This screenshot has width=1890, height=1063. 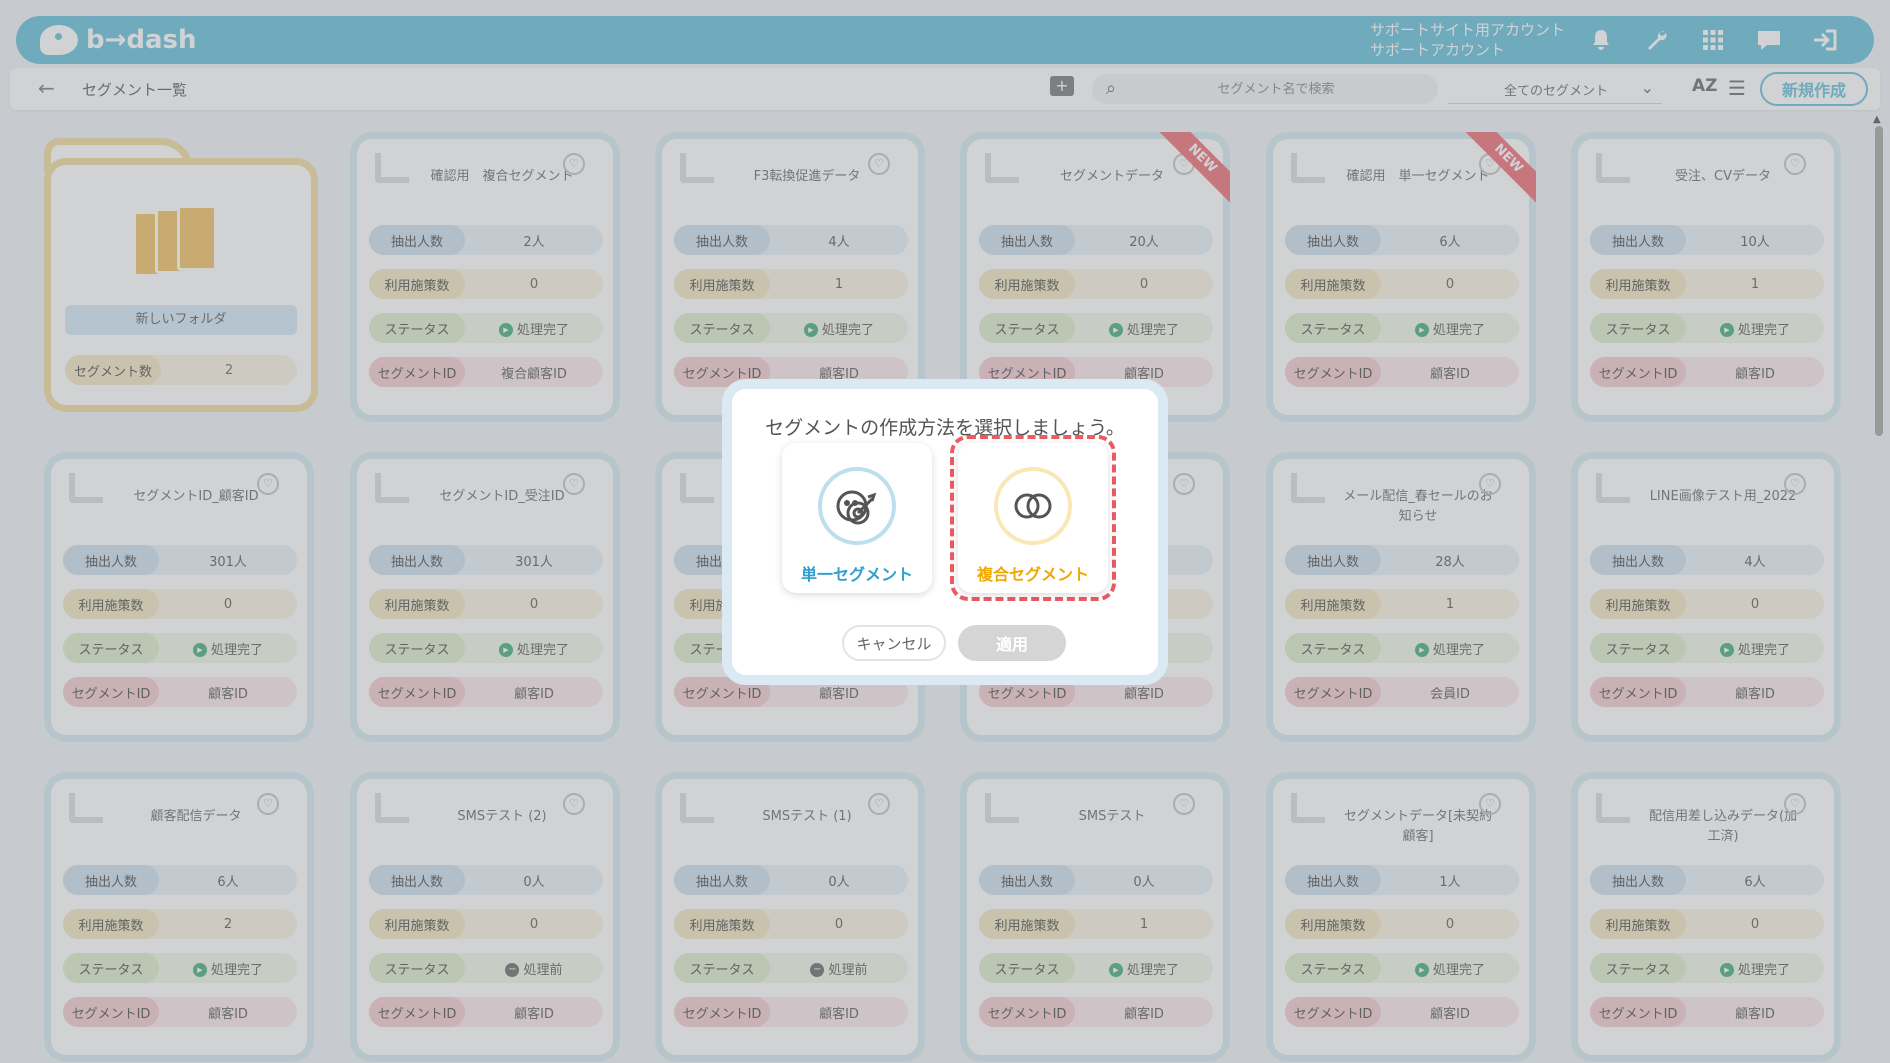 What do you see at coordinates (1012, 643) in the screenshot?
I see `apply-button: 適用` at bounding box center [1012, 643].